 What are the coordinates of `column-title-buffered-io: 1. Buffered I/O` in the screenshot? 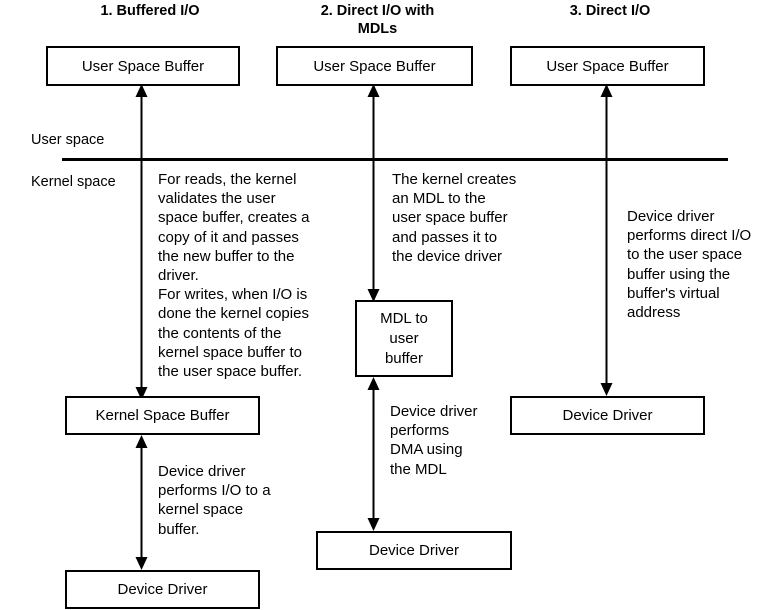 It's located at (150, 11).